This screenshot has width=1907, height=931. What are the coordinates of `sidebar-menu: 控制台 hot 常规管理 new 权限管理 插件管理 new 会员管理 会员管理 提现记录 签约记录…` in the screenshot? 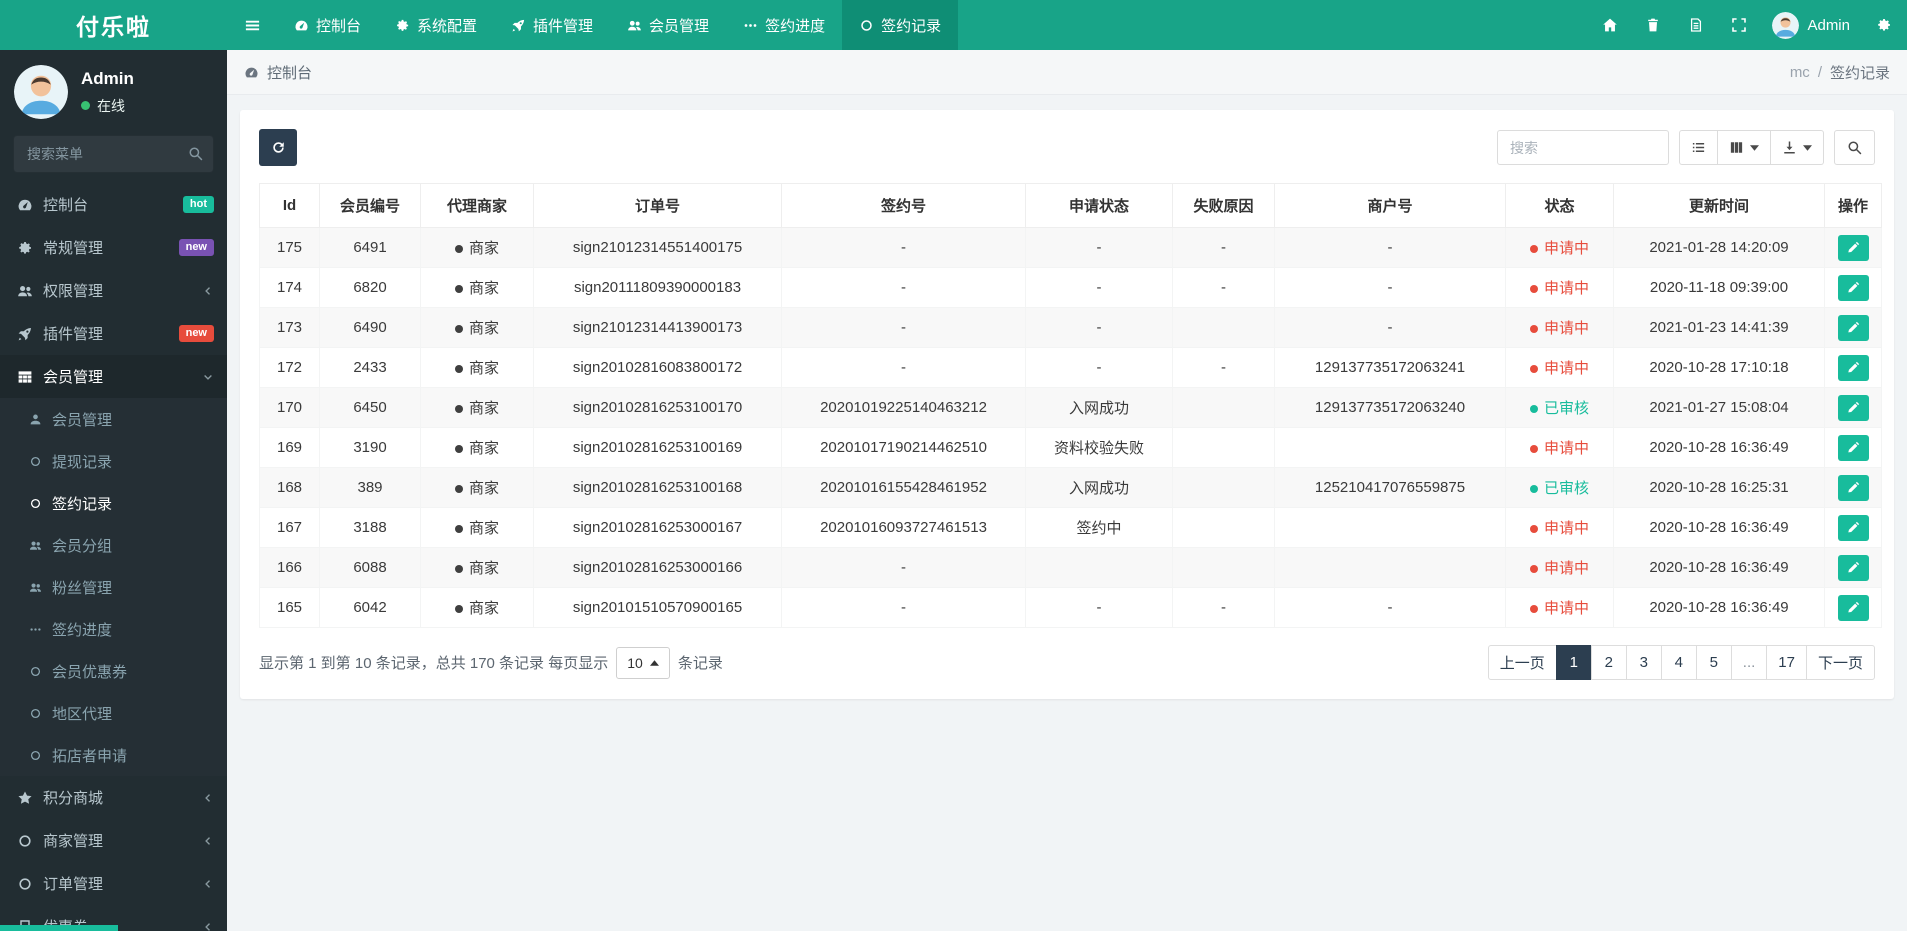 It's located at (113, 557).